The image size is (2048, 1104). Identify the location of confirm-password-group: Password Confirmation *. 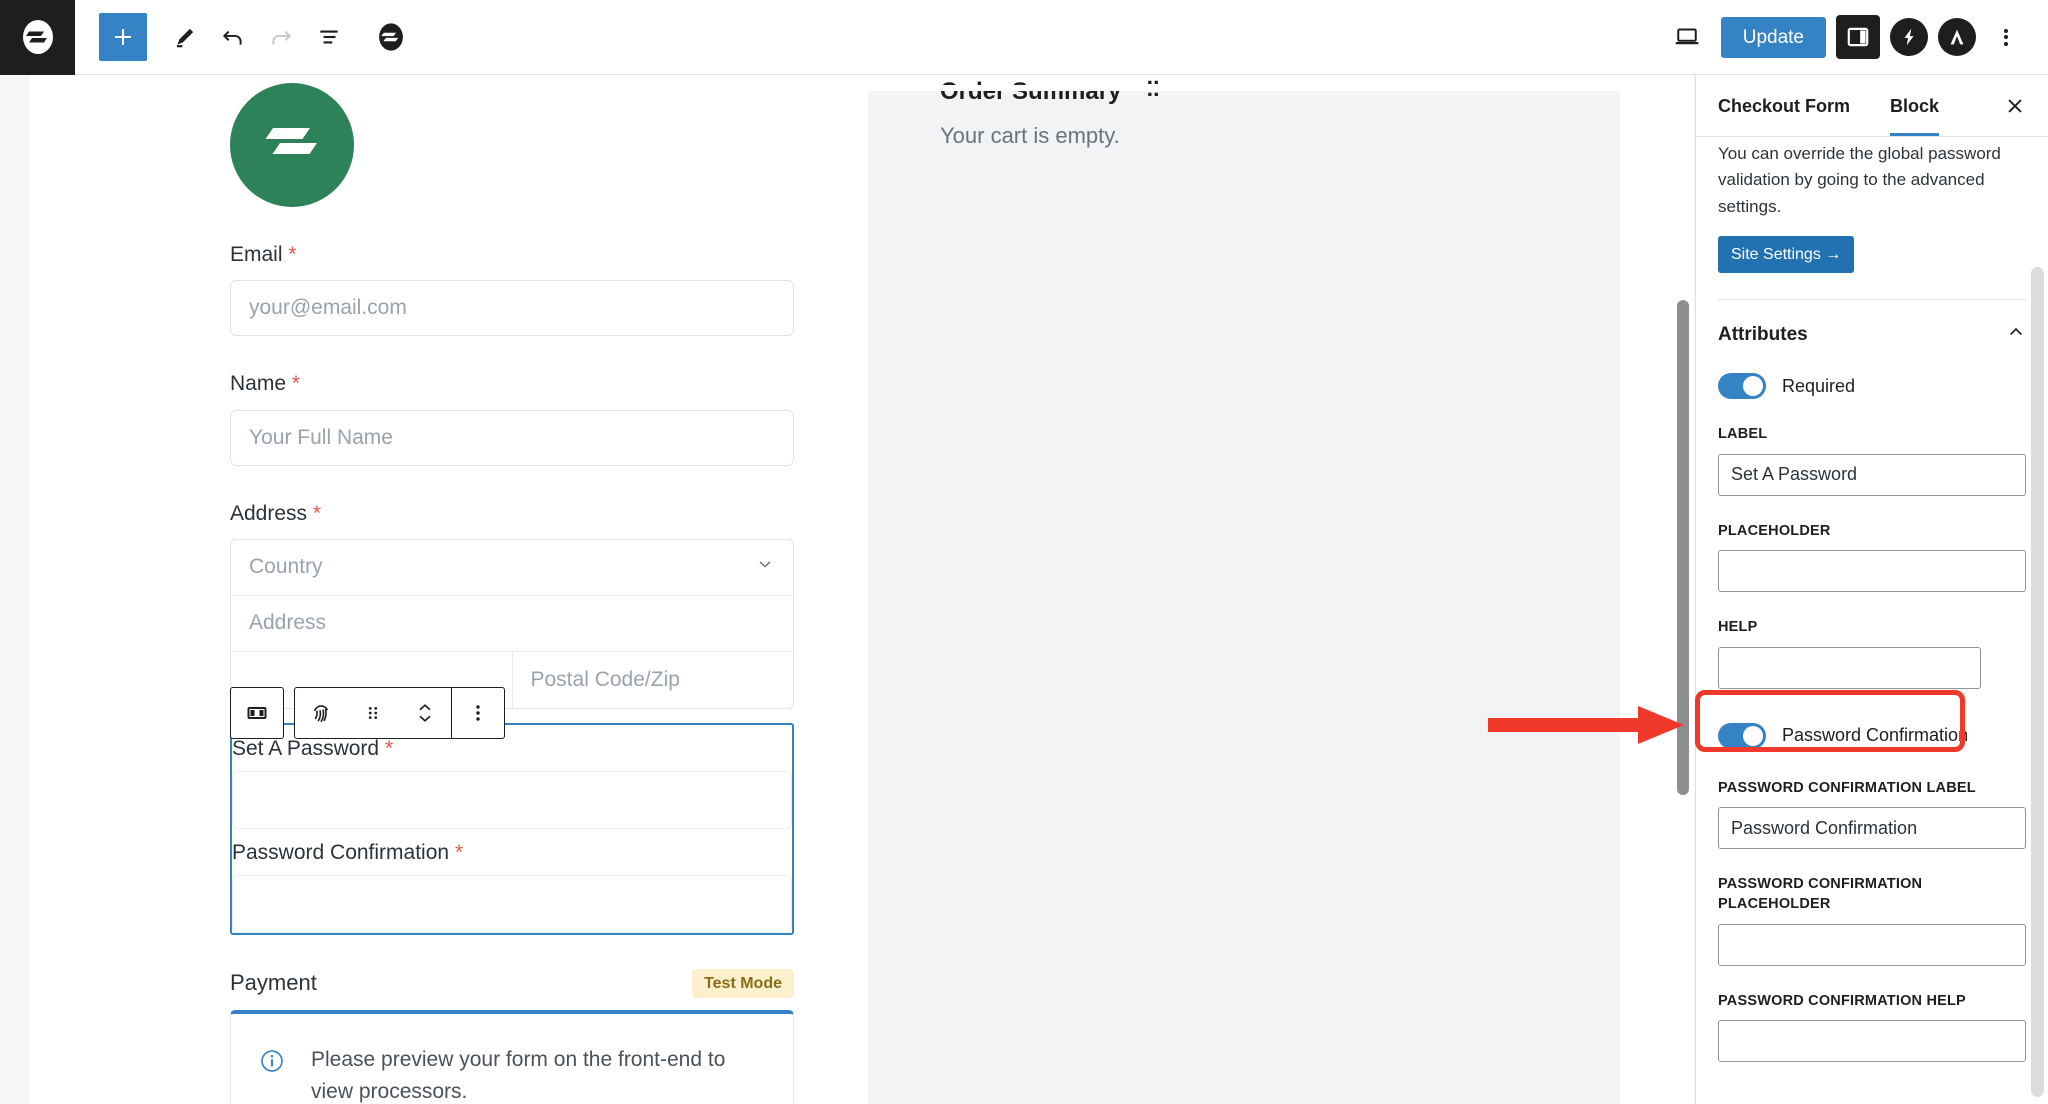
(512, 881).